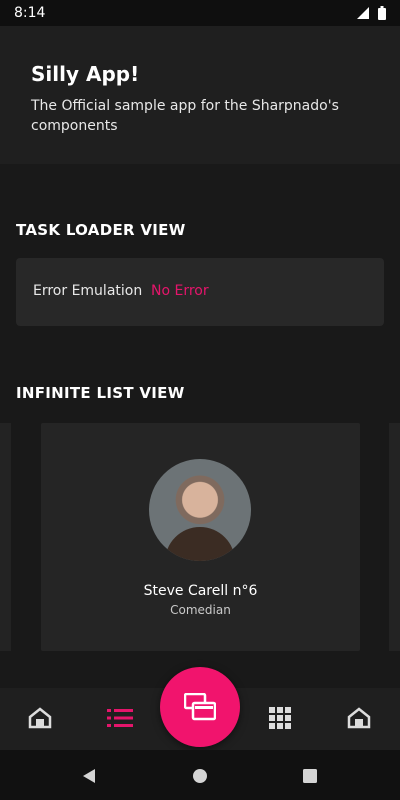 This screenshot has width=400, height=800. I want to click on battery-icon, so click(382, 13).